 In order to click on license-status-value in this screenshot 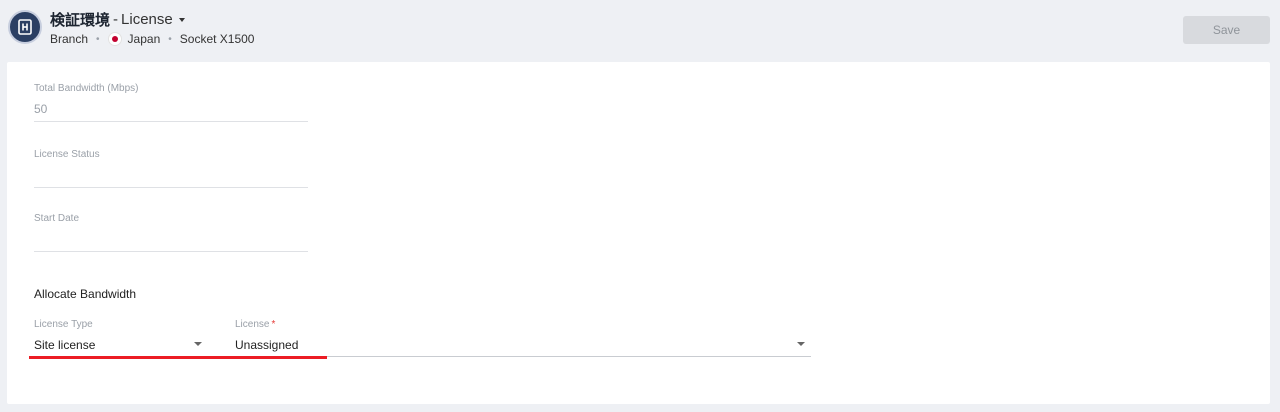, I will do `click(171, 175)`.